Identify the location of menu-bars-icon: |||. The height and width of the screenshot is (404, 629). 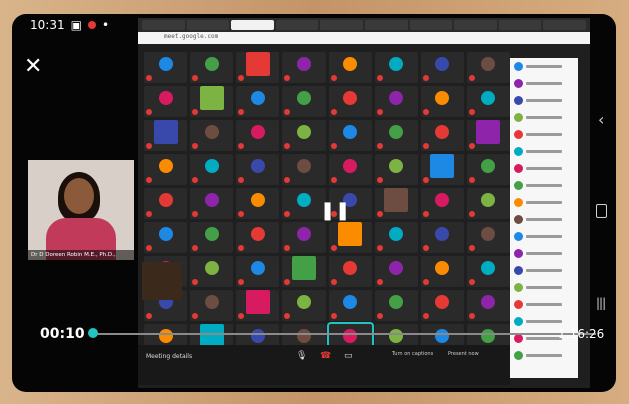
(601, 303).